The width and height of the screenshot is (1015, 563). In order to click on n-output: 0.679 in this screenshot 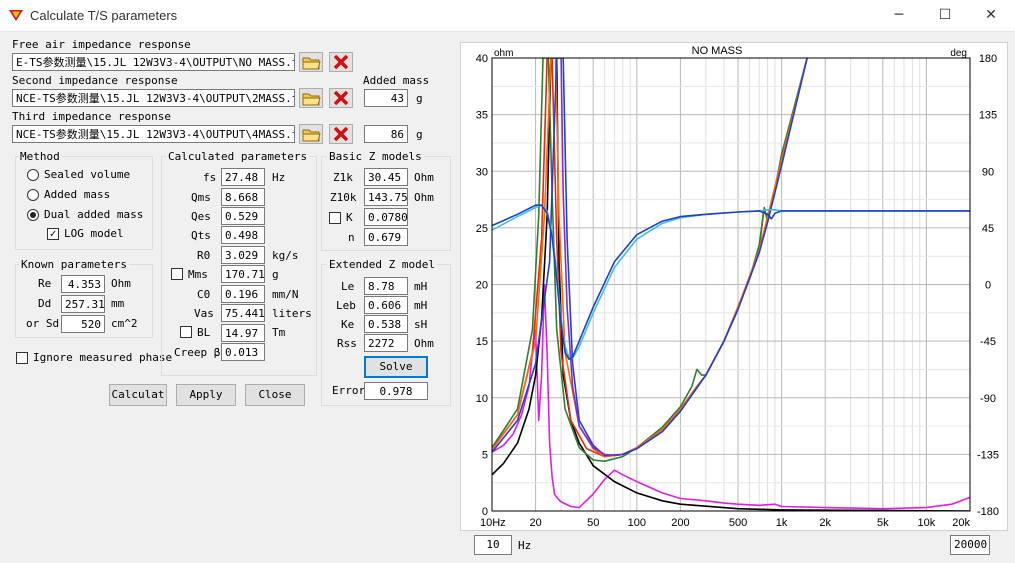, I will do `click(386, 237)`.